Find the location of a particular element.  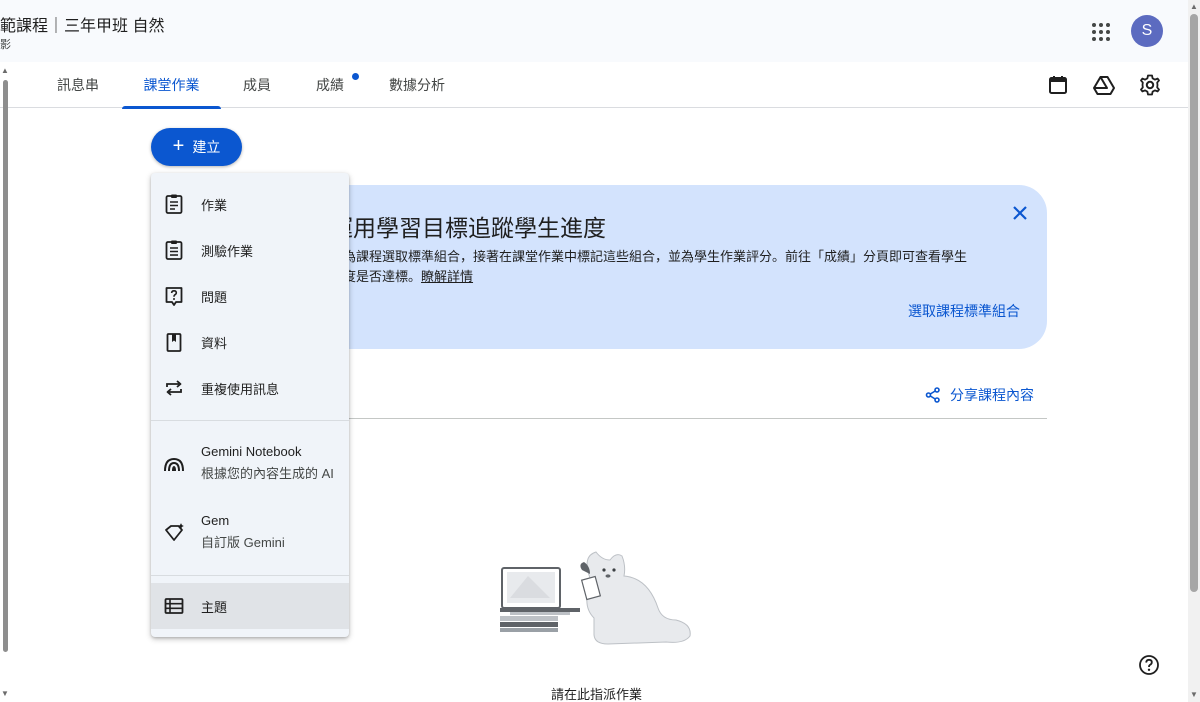

tab-people: 成員 is located at coordinates (257, 85).